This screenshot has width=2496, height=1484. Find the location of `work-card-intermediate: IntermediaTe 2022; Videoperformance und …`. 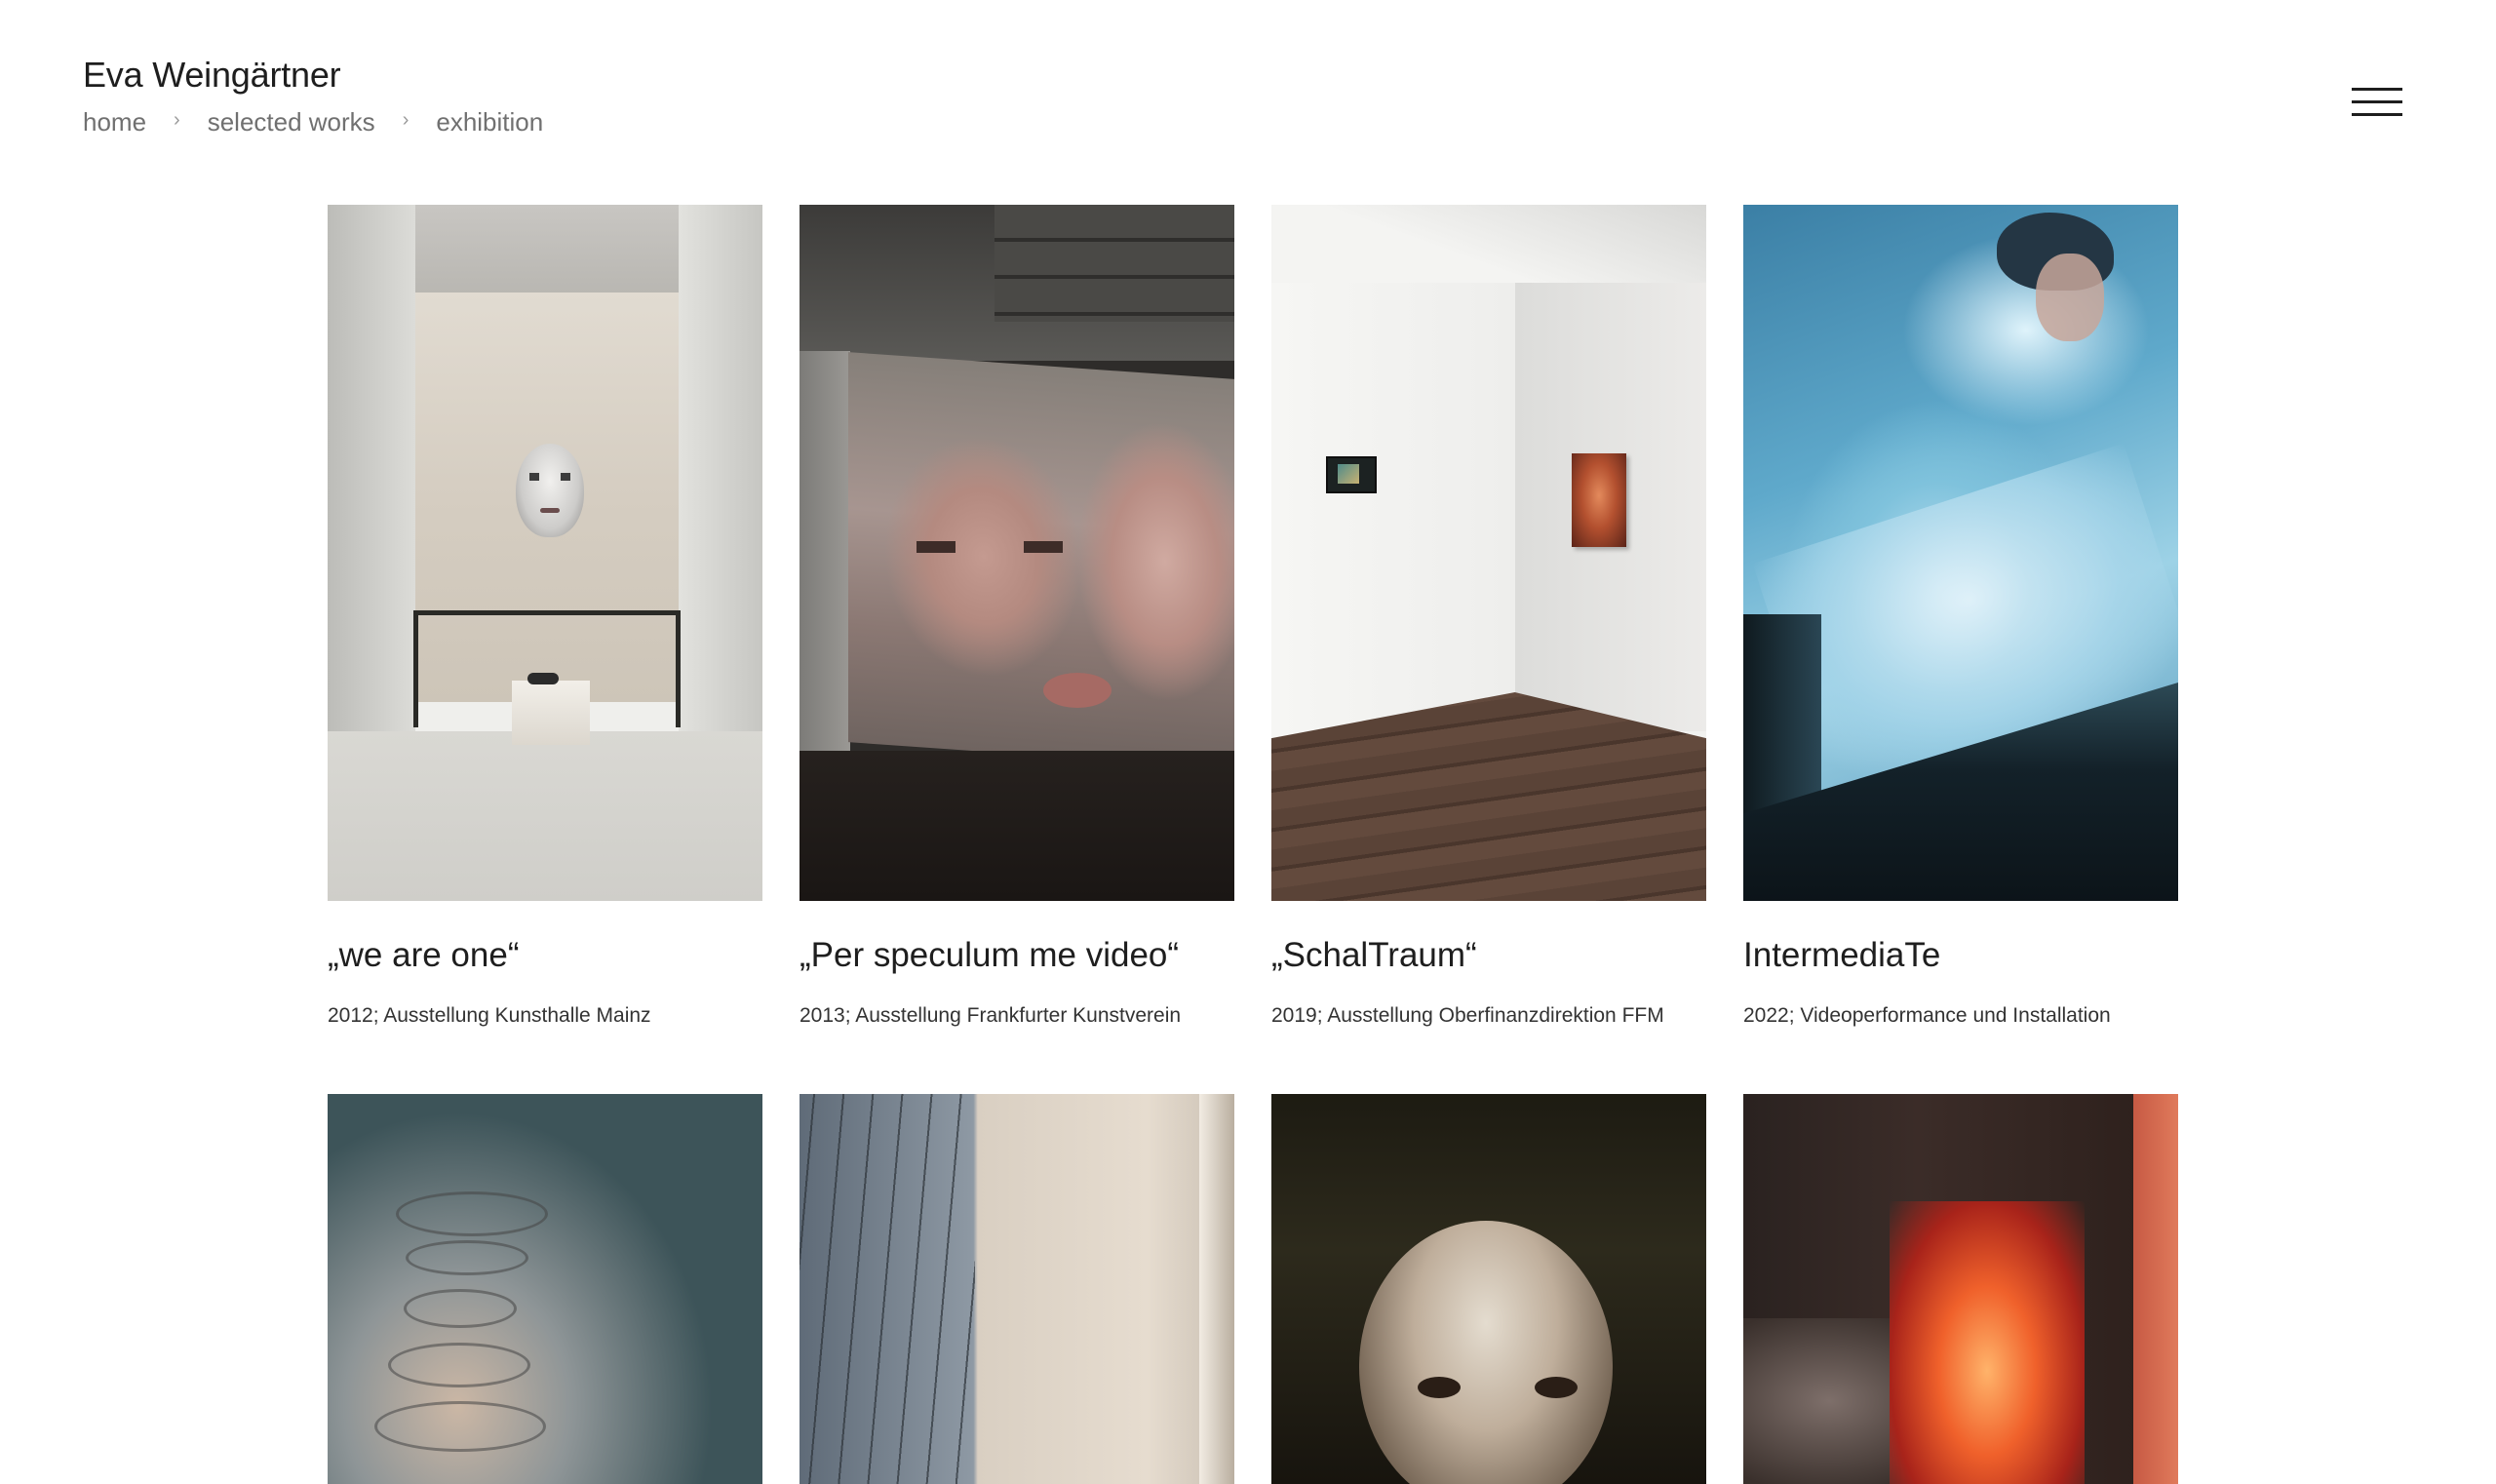

work-card-intermediate: IntermediaTe 2022; Videoperformance und … is located at coordinates (1960, 617).